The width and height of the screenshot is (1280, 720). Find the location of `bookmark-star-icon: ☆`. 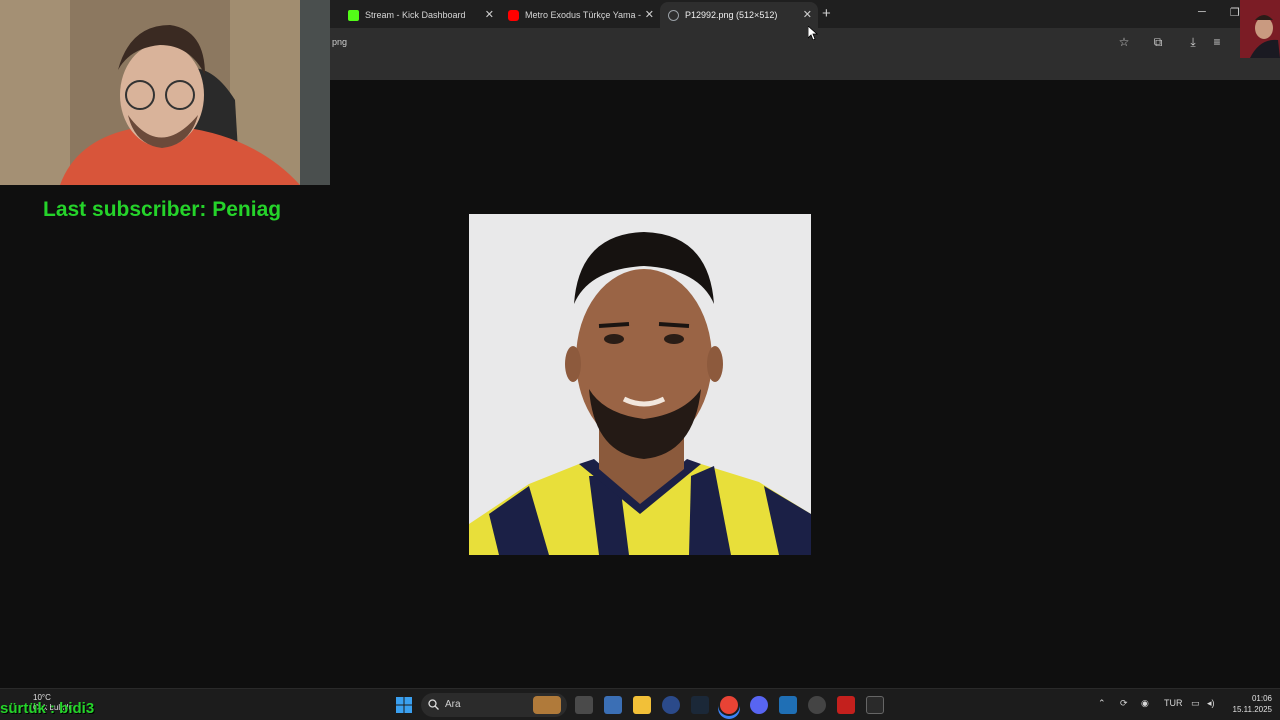

bookmark-star-icon: ☆ is located at coordinates (1124, 42).